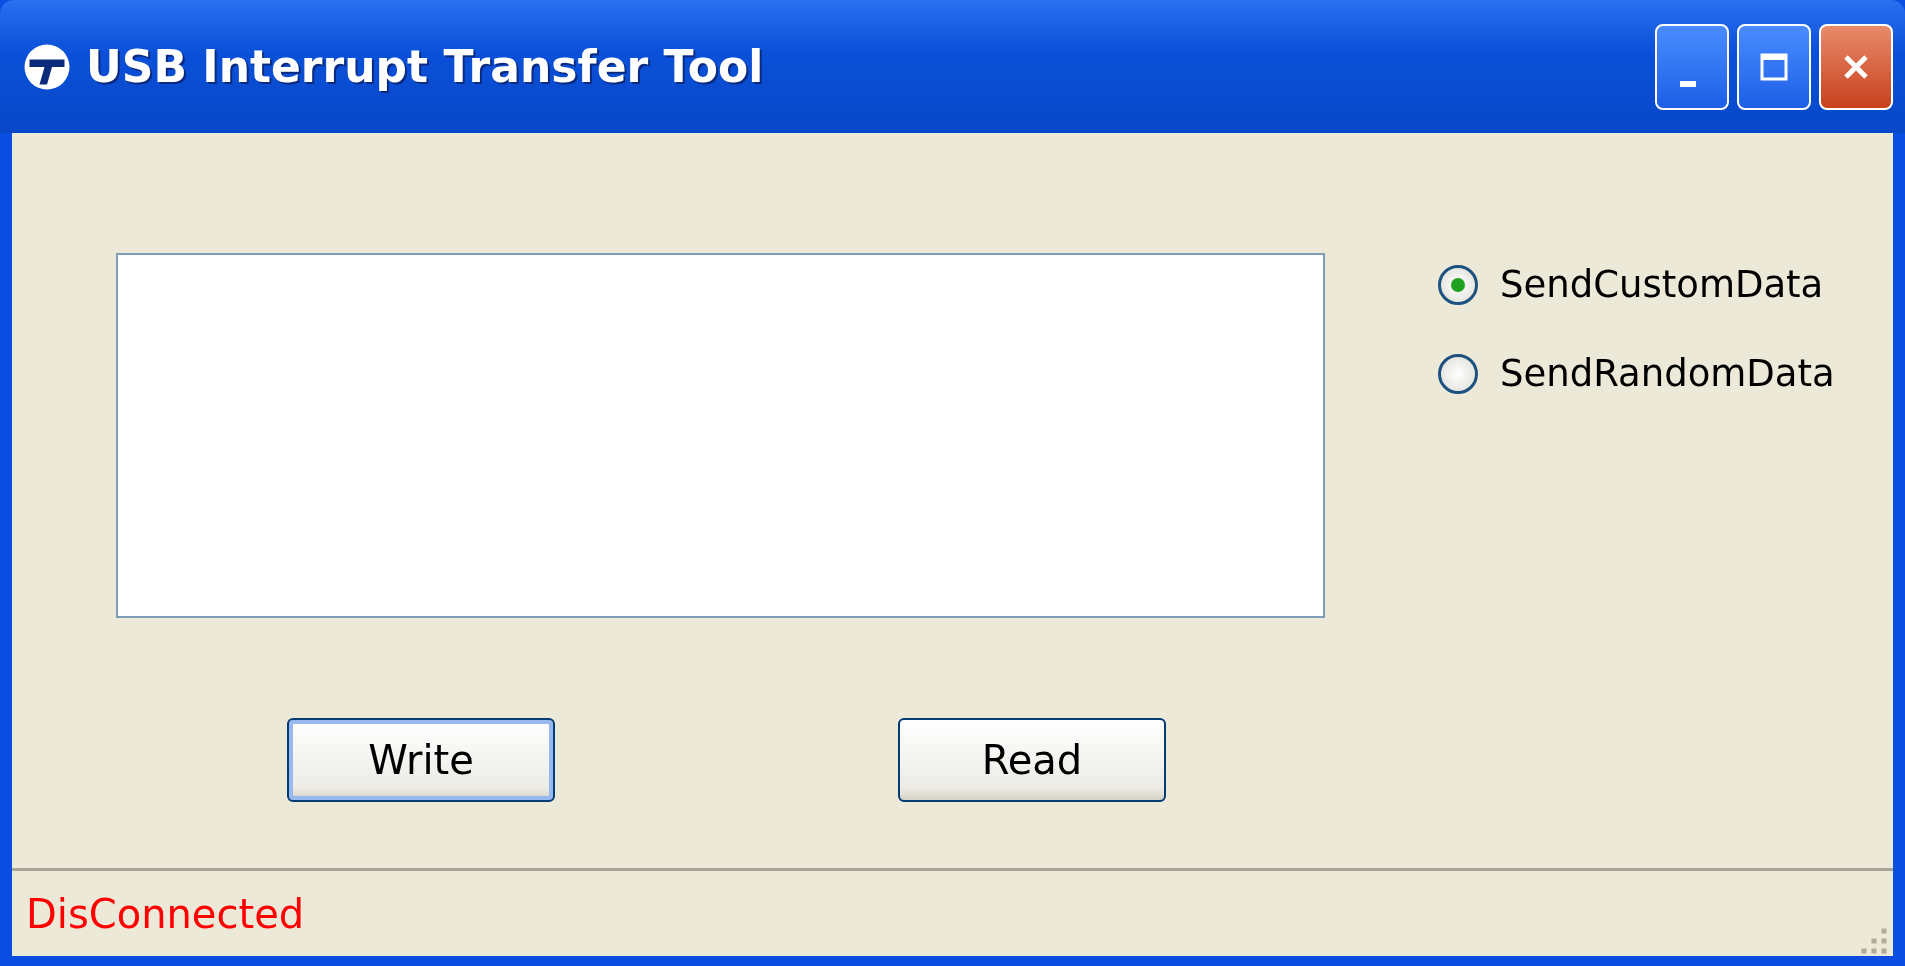 This screenshot has height=966, width=1905. What do you see at coordinates (1856, 66) in the screenshot?
I see `close-button` at bounding box center [1856, 66].